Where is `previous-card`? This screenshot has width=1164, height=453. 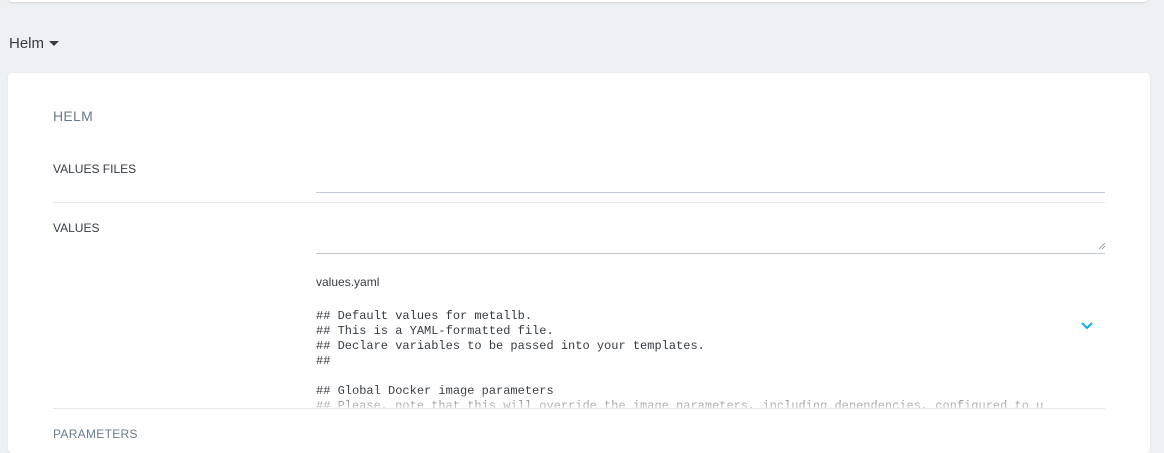 previous-card is located at coordinates (578, 1).